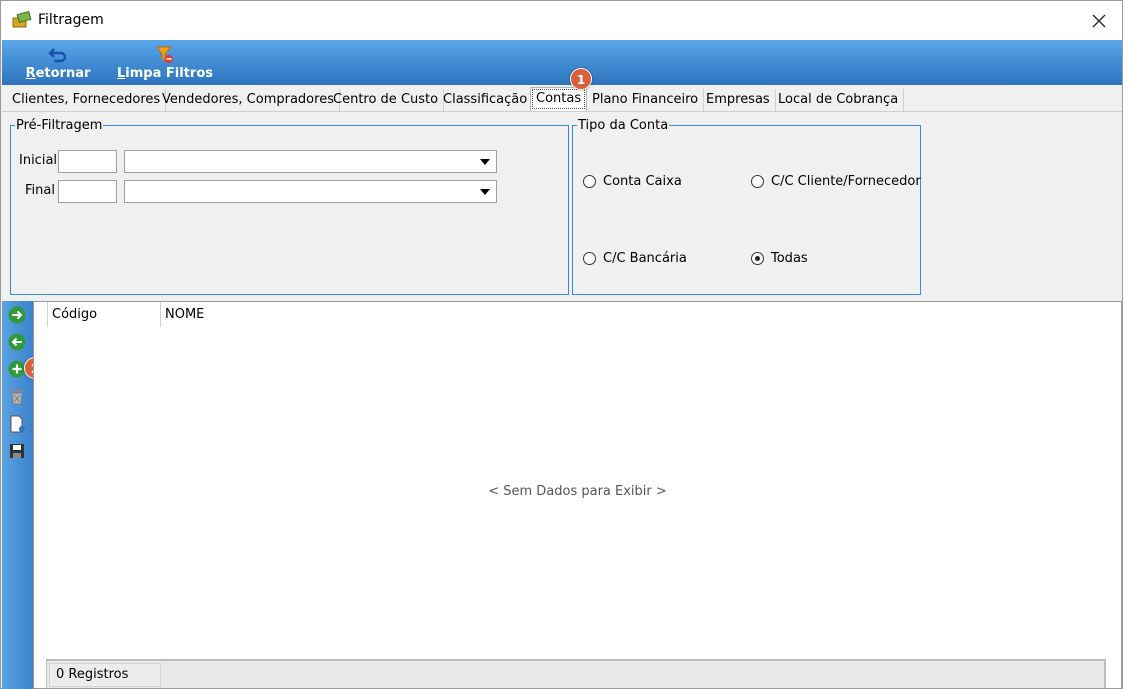  What do you see at coordinates (164, 54) in the screenshot?
I see `clear-filter-icon` at bounding box center [164, 54].